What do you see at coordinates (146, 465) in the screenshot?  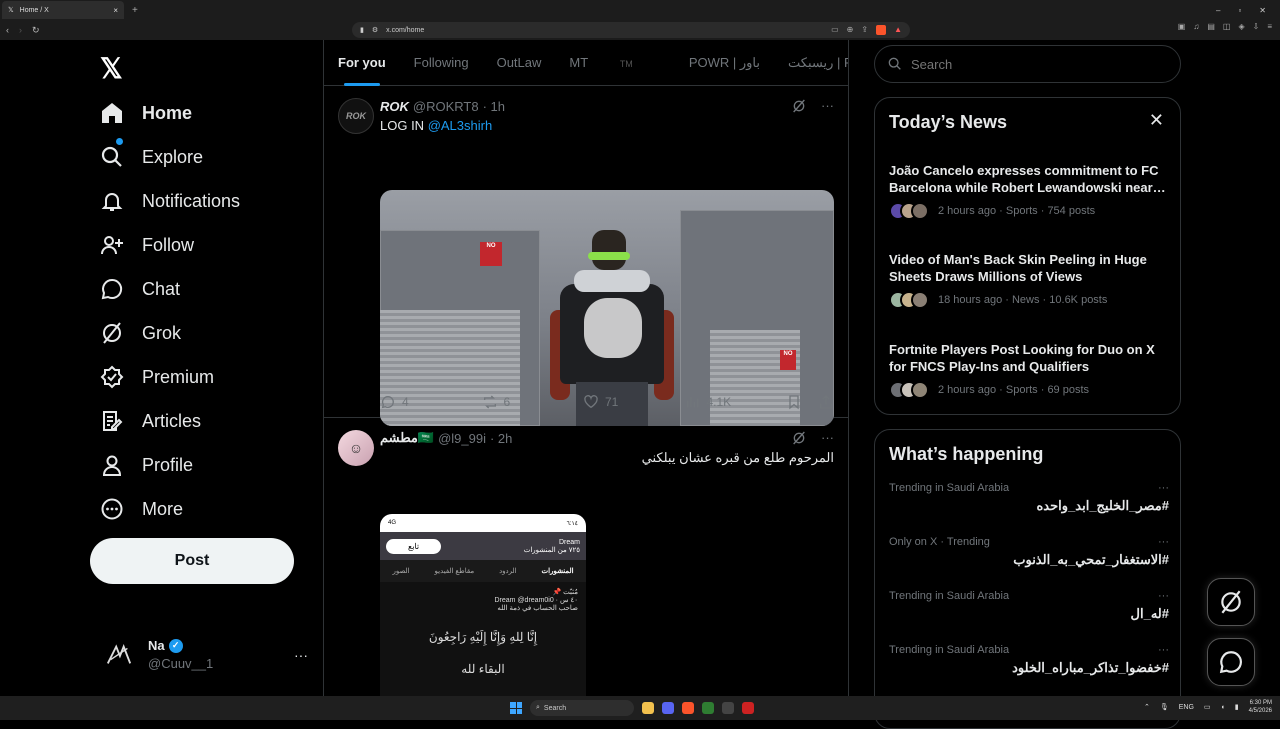 I see `sidebar-item-profile: Profile` at bounding box center [146, 465].